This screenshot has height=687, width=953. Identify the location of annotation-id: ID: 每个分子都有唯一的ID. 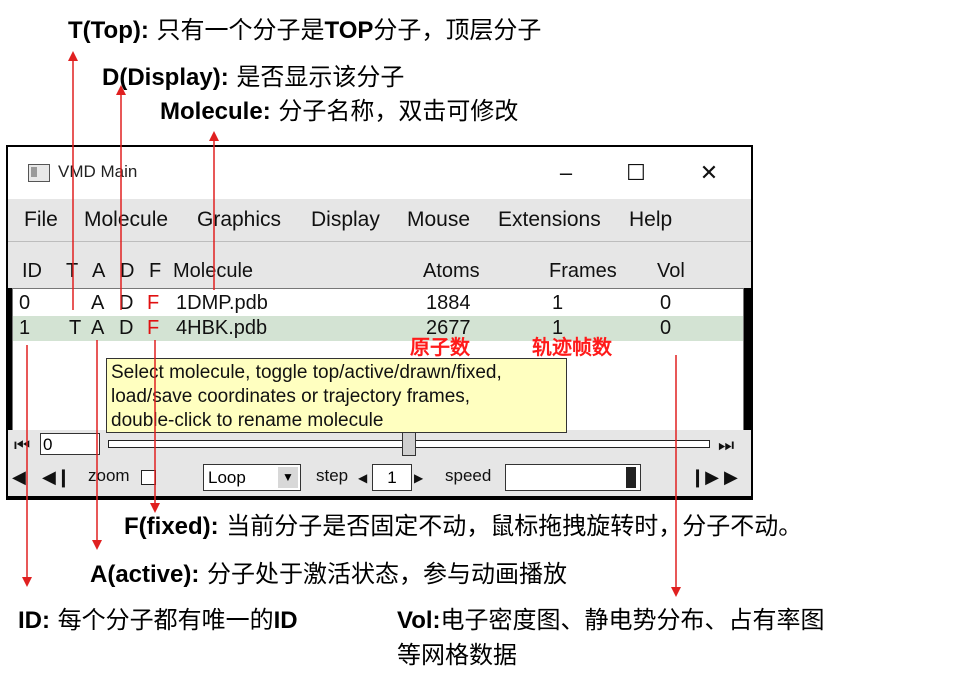
(158, 620).